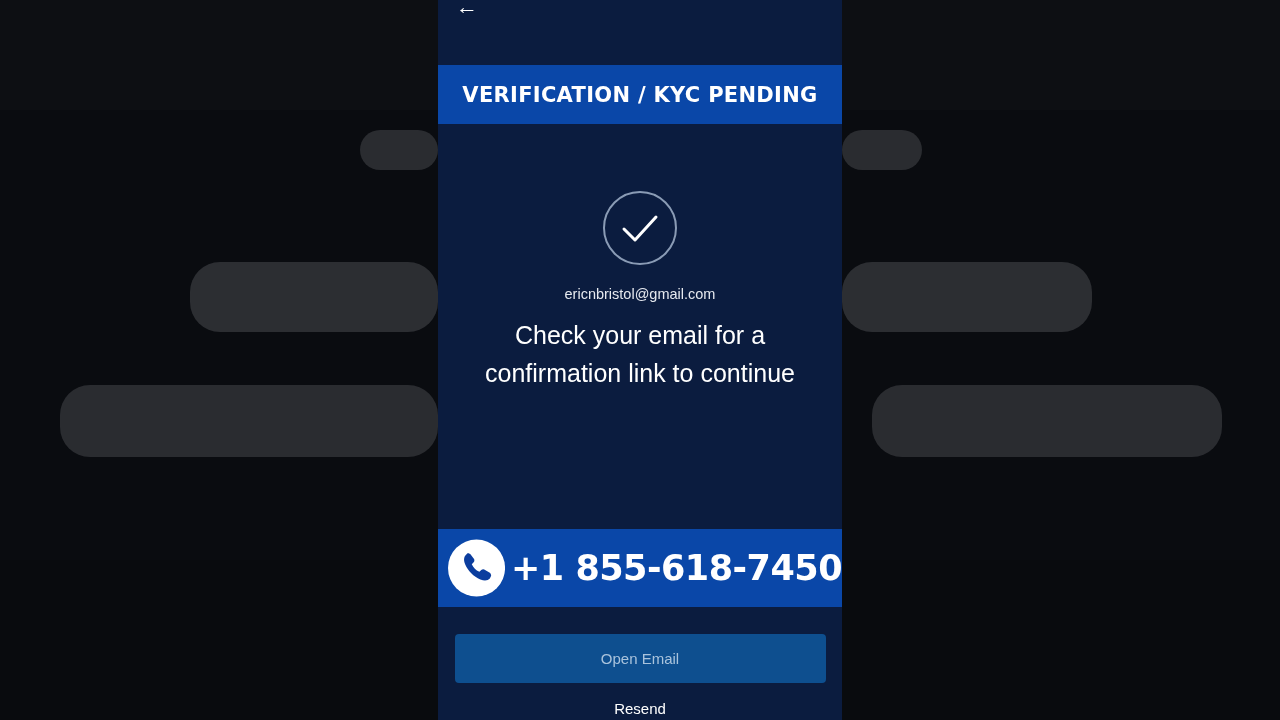 The image size is (1280, 720). Describe the element at coordinates (676, 568) in the screenshot. I see `phone-number: +1 855-618-7450` at that location.